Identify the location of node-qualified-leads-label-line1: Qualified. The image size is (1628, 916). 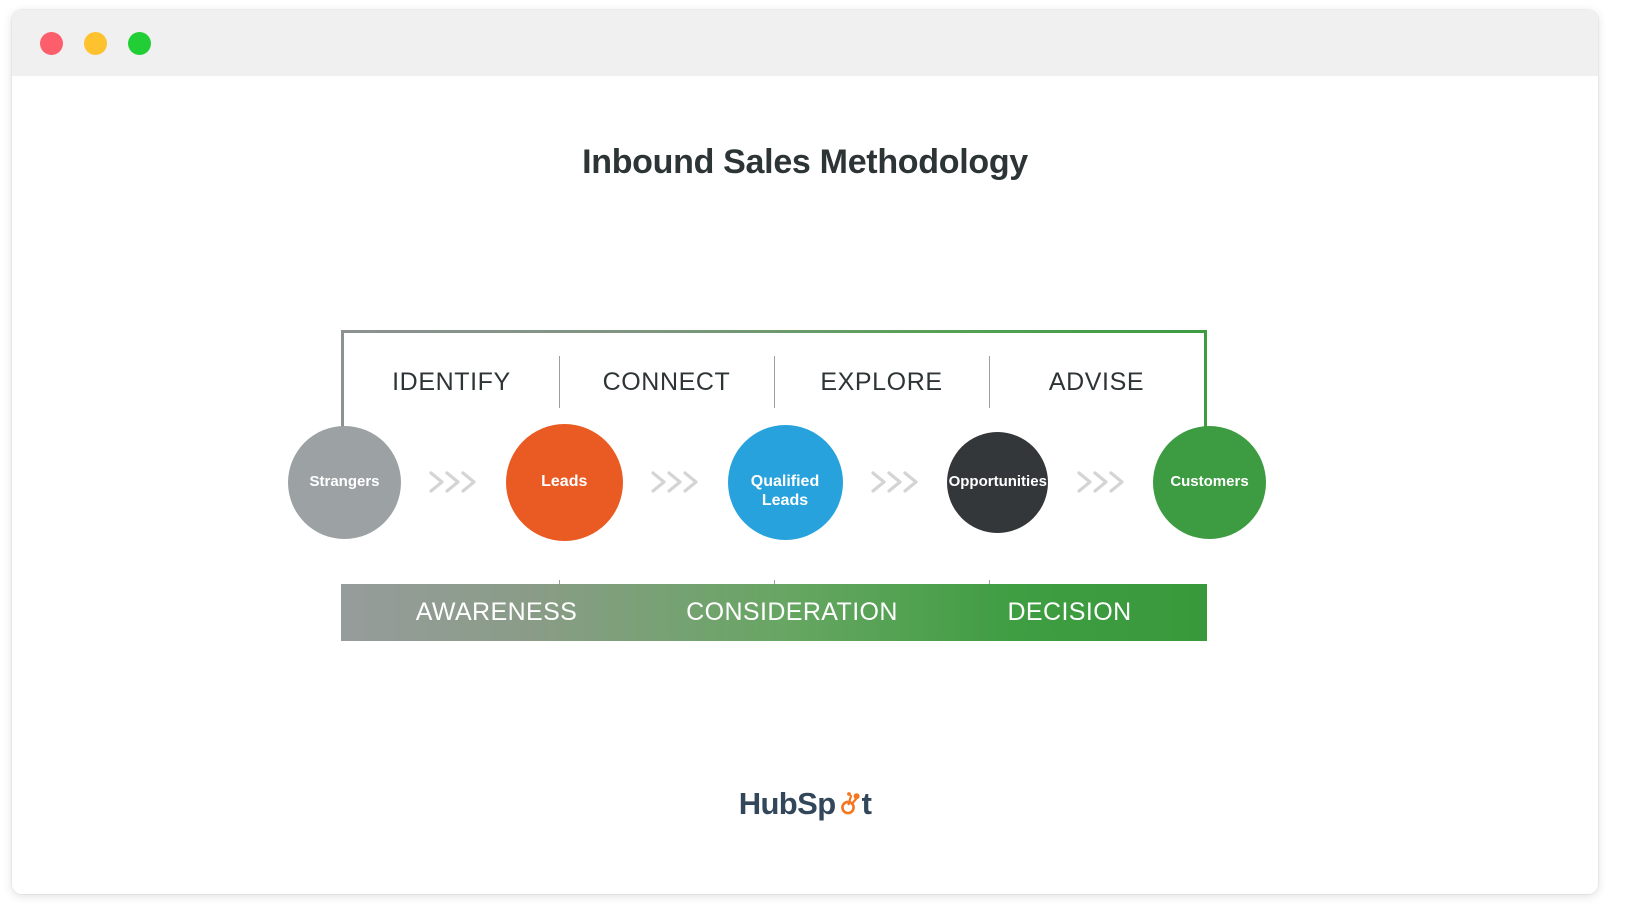
(785, 482).